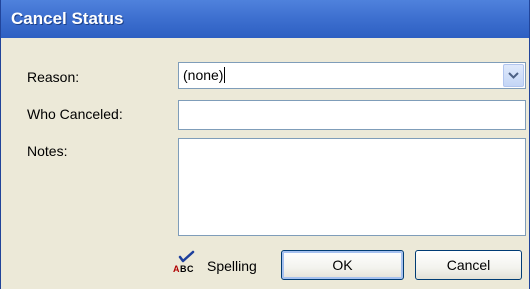 The image size is (530, 289). Describe the element at coordinates (176, 269) in the screenshot. I see `svg-text: A` at that location.